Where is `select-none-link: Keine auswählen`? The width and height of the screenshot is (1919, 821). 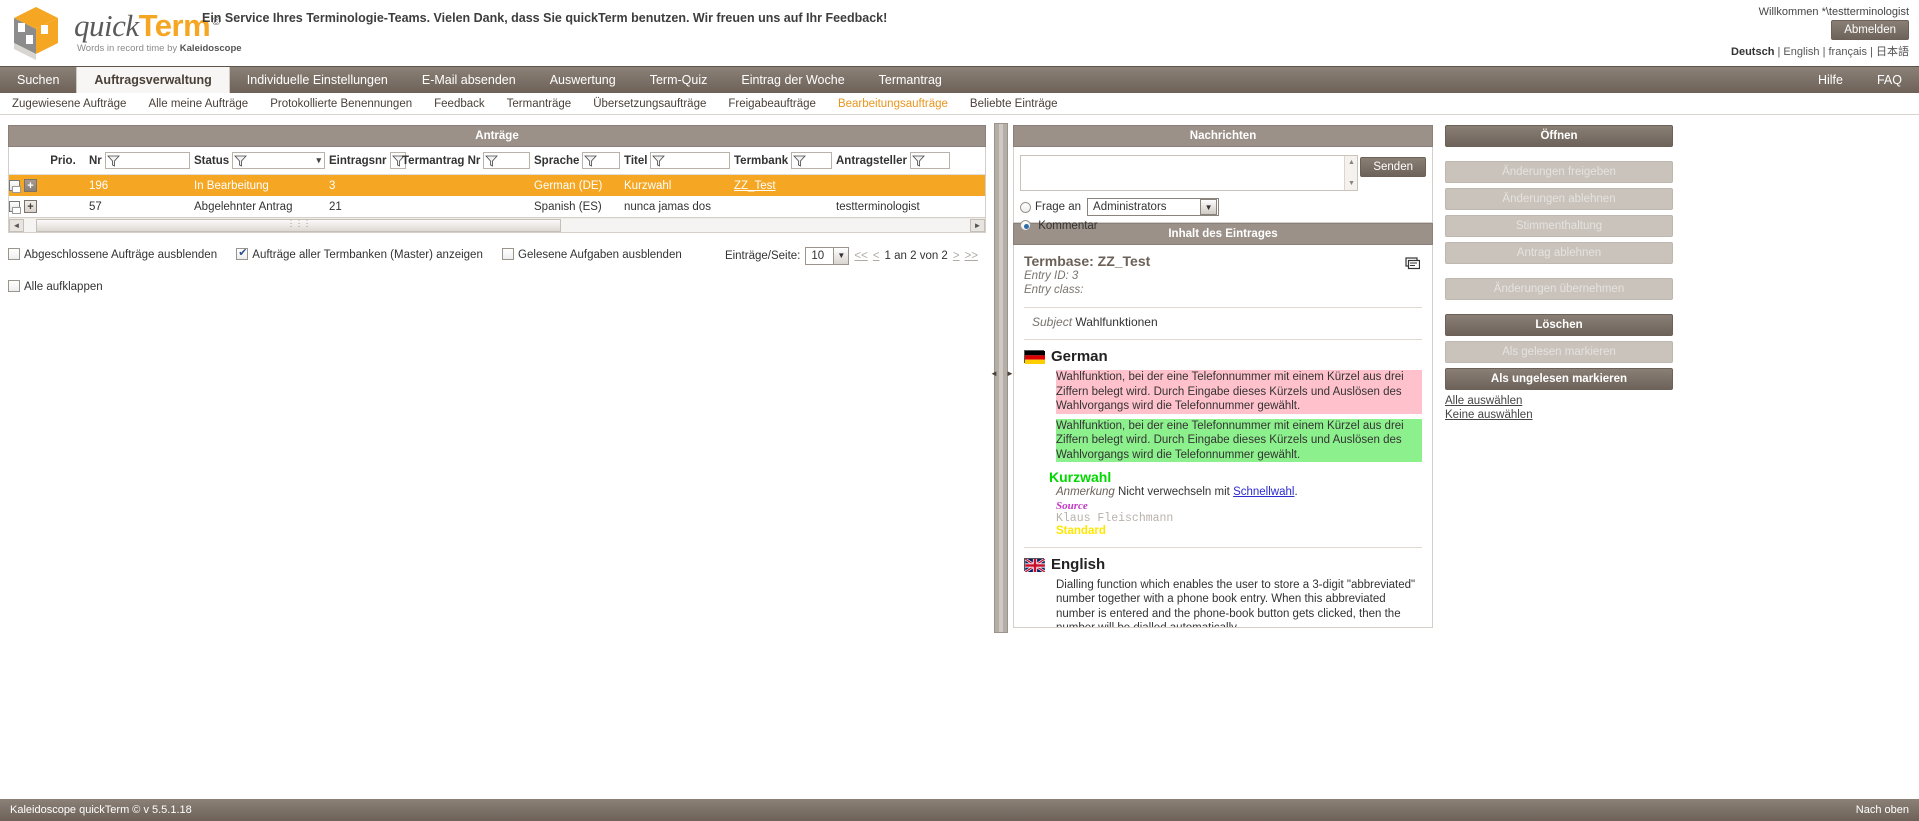
select-none-link: Keine auswählen is located at coordinates (1677, 415).